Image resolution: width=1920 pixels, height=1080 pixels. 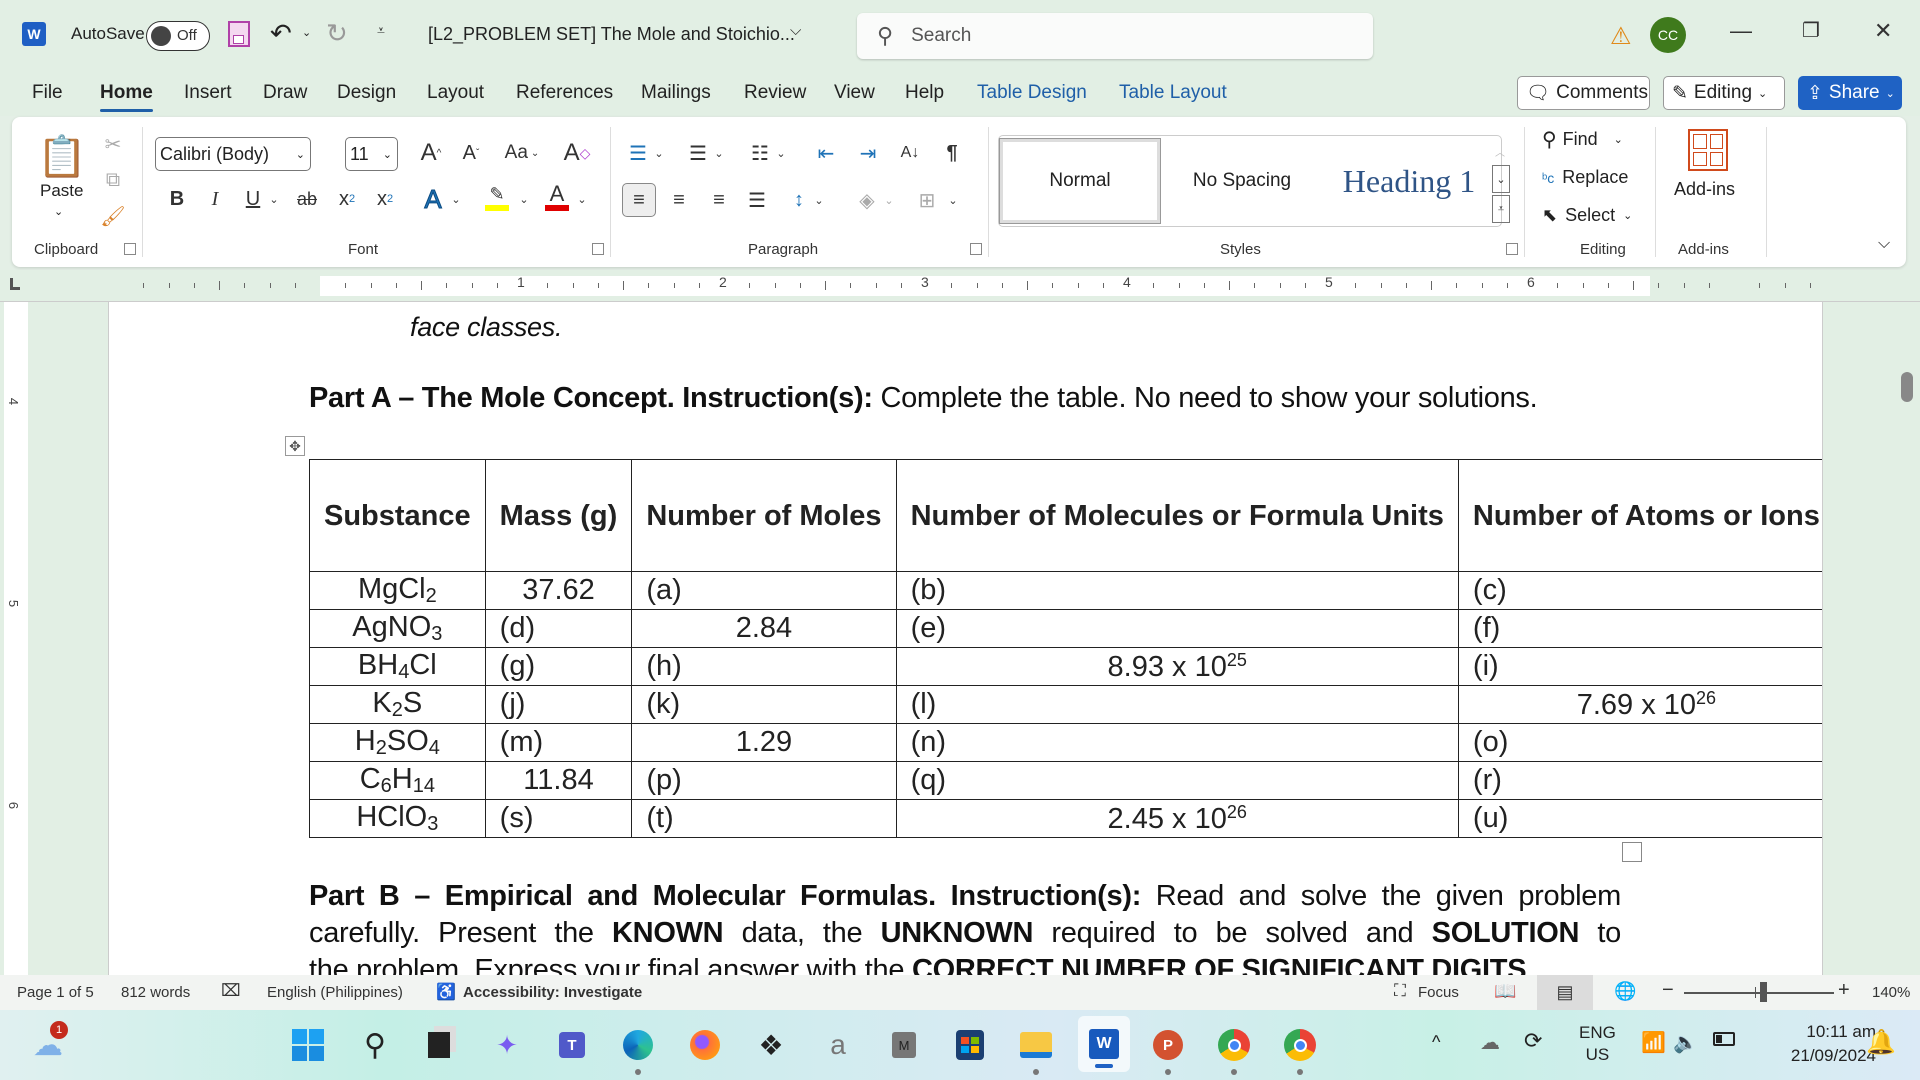 I want to click on zoom-out-icon: −, so click(x=1668, y=990).